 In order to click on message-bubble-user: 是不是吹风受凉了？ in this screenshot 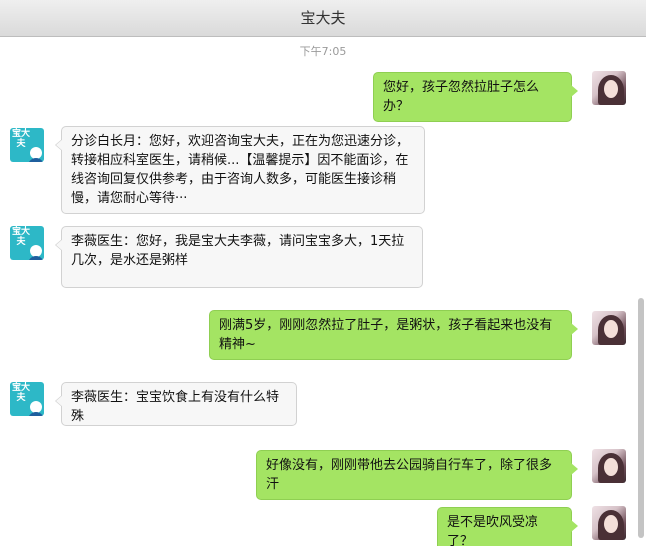, I will do `click(507, 526)`.